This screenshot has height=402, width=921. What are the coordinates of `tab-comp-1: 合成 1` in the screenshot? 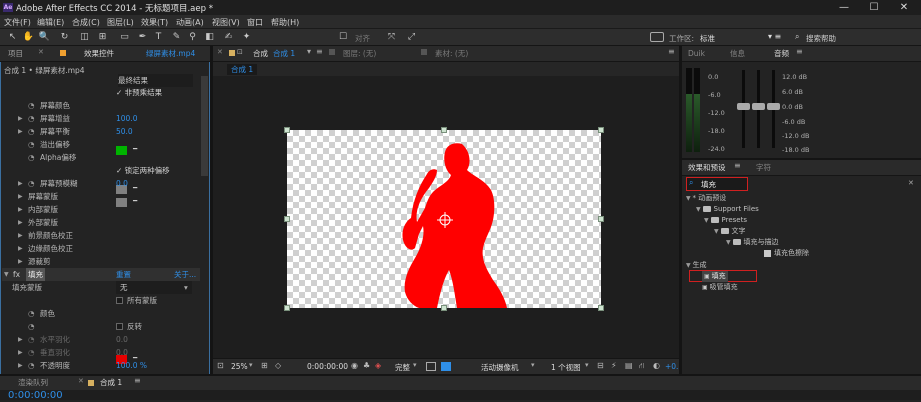 It's located at (284, 54).